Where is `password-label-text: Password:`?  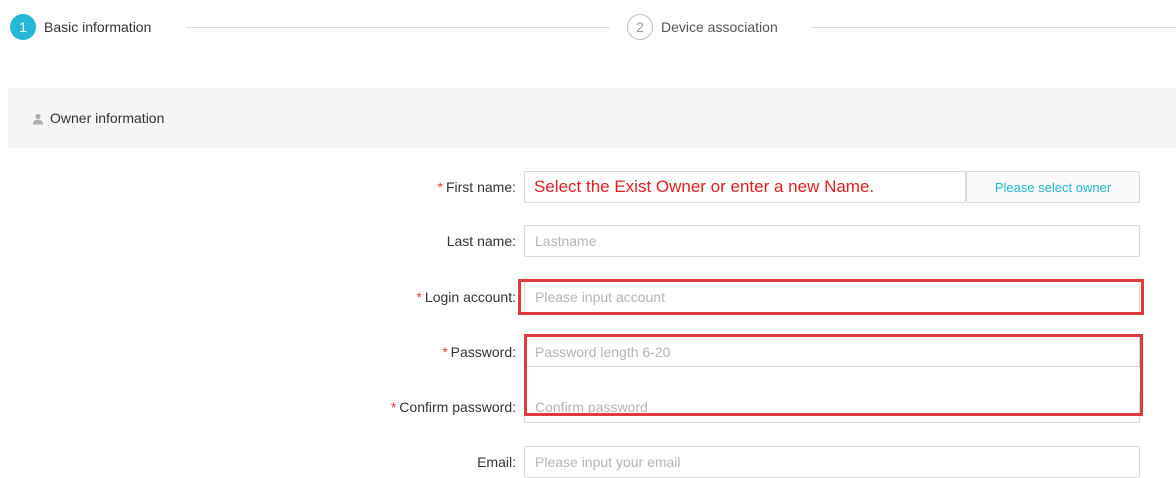
password-label-text: Password: is located at coordinates (483, 352).